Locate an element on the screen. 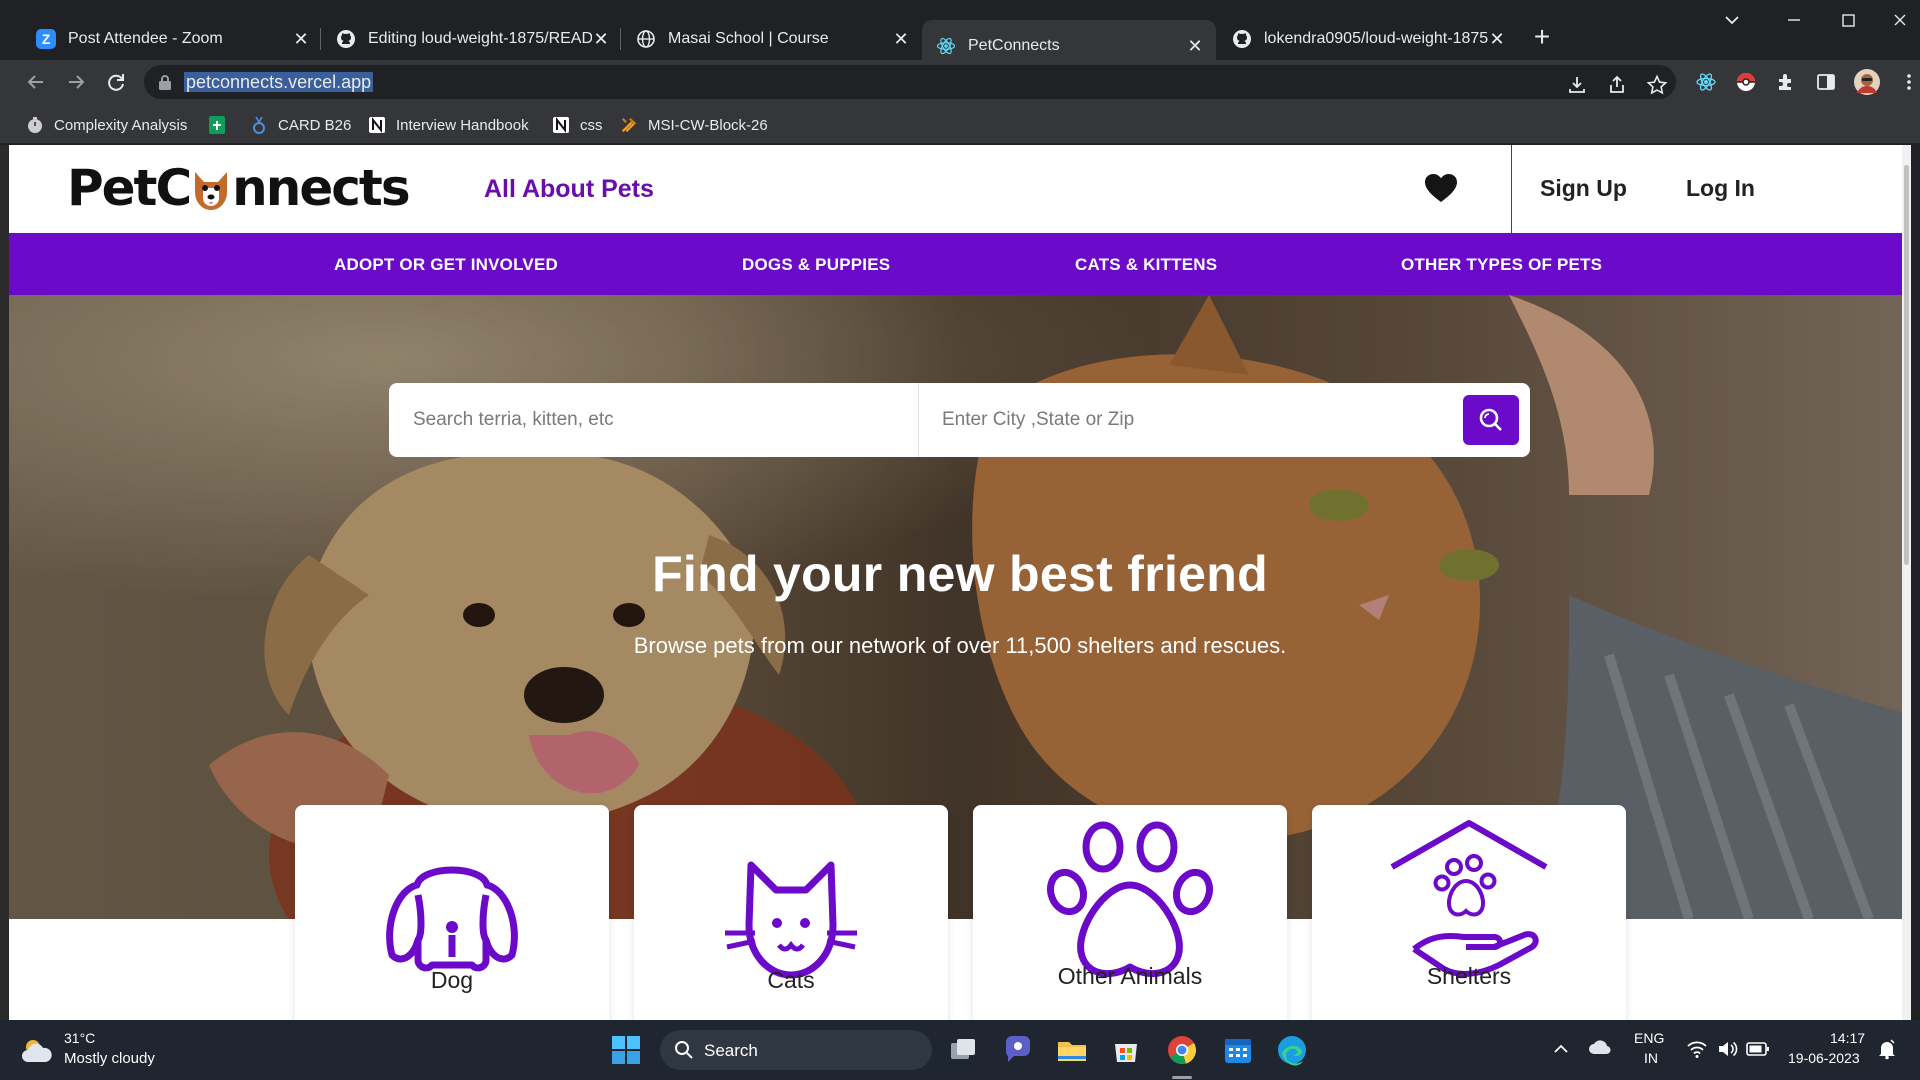  volume-icon is located at coordinates (1727, 1050).